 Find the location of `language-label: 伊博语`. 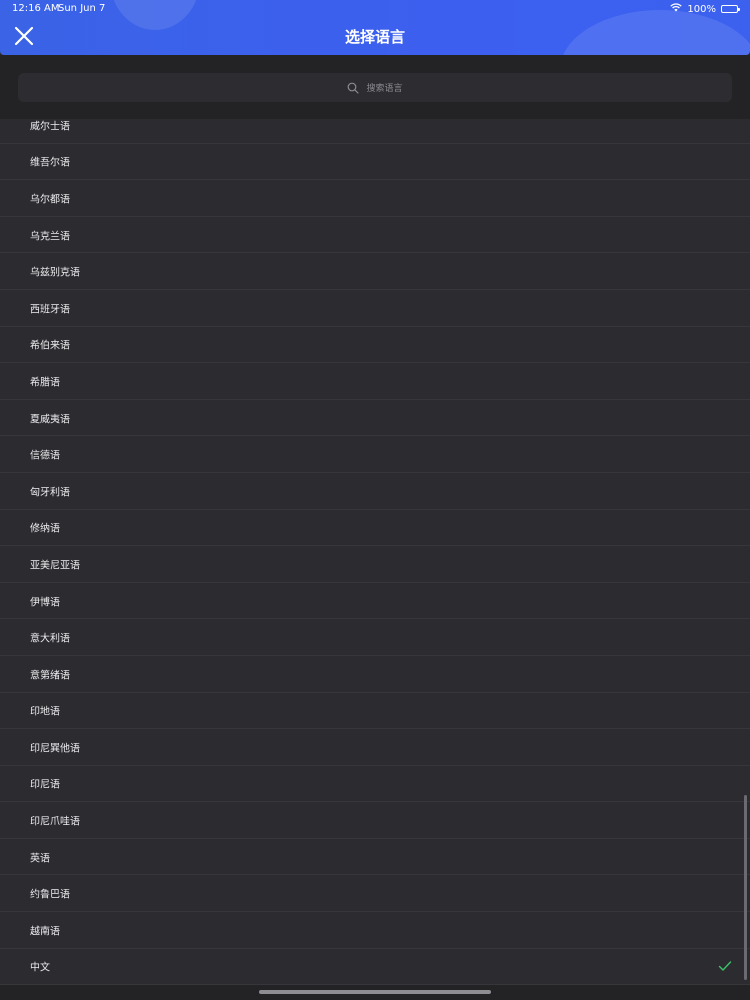

language-label: 伊博语 is located at coordinates (45, 603).